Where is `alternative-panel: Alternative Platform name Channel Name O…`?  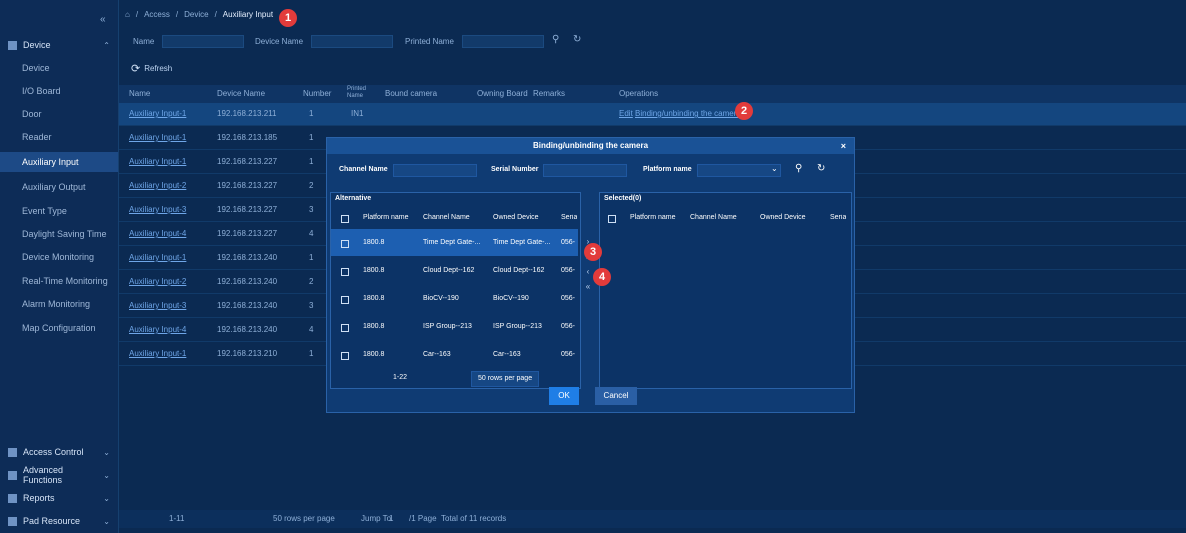
alternative-panel: Alternative Platform name Channel Name O… is located at coordinates (455, 290).